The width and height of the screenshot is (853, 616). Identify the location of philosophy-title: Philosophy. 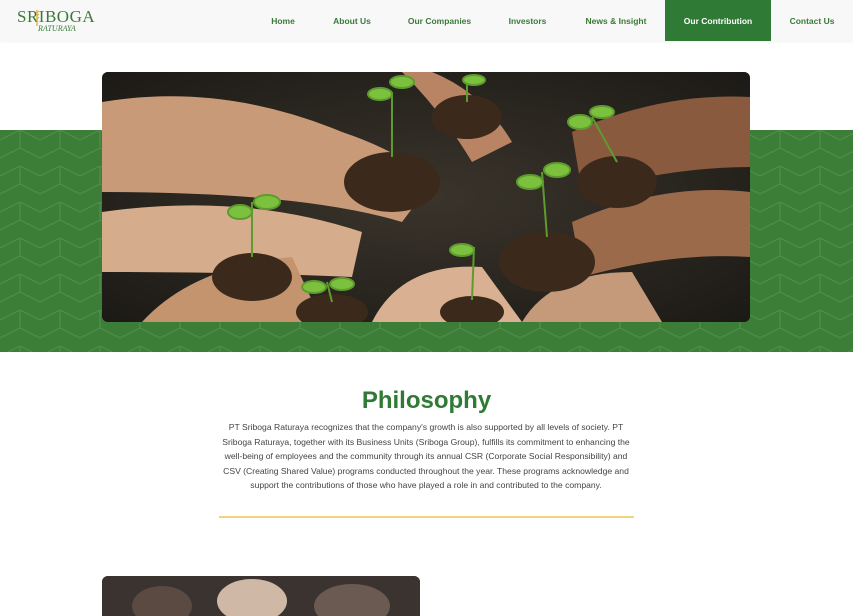
(426, 400).